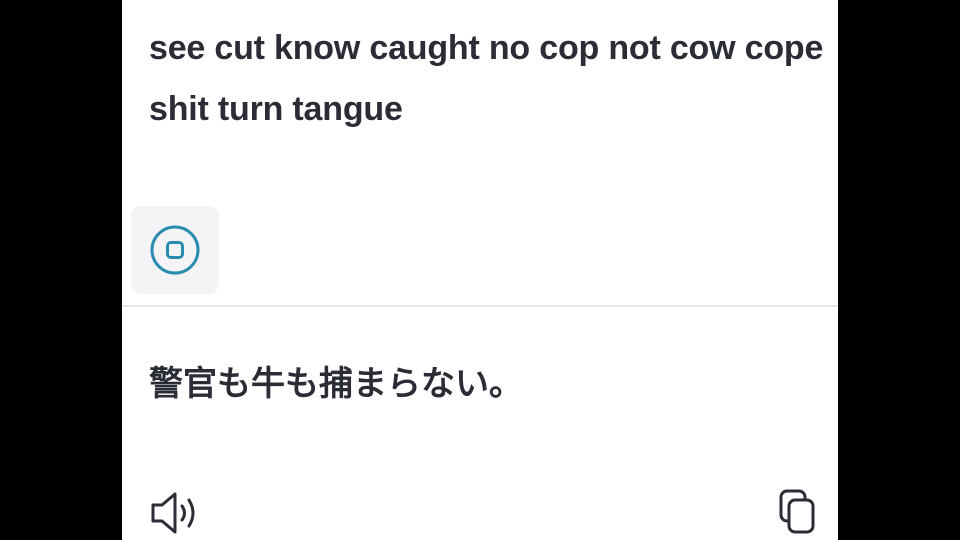  Describe the element at coordinates (480, 306) in the screenshot. I see `divider` at that location.